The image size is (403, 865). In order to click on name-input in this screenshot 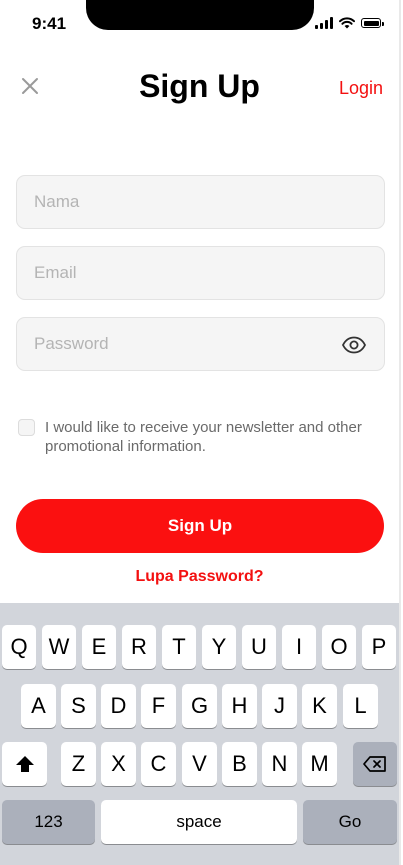, I will do `click(200, 202)`.